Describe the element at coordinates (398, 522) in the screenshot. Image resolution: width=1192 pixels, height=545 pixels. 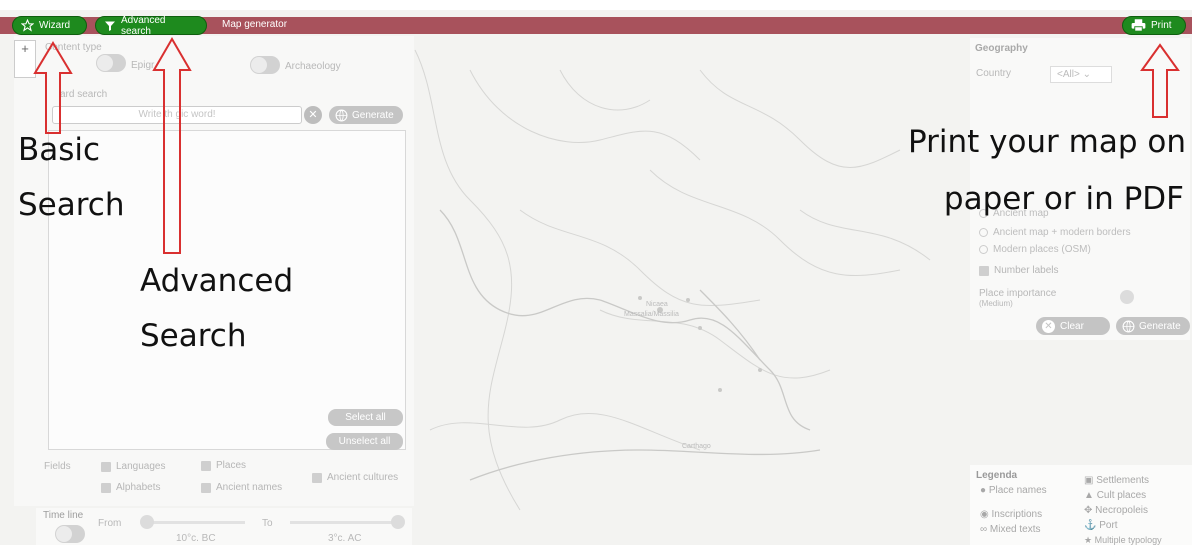
I see `to-slider-handle` at that location.